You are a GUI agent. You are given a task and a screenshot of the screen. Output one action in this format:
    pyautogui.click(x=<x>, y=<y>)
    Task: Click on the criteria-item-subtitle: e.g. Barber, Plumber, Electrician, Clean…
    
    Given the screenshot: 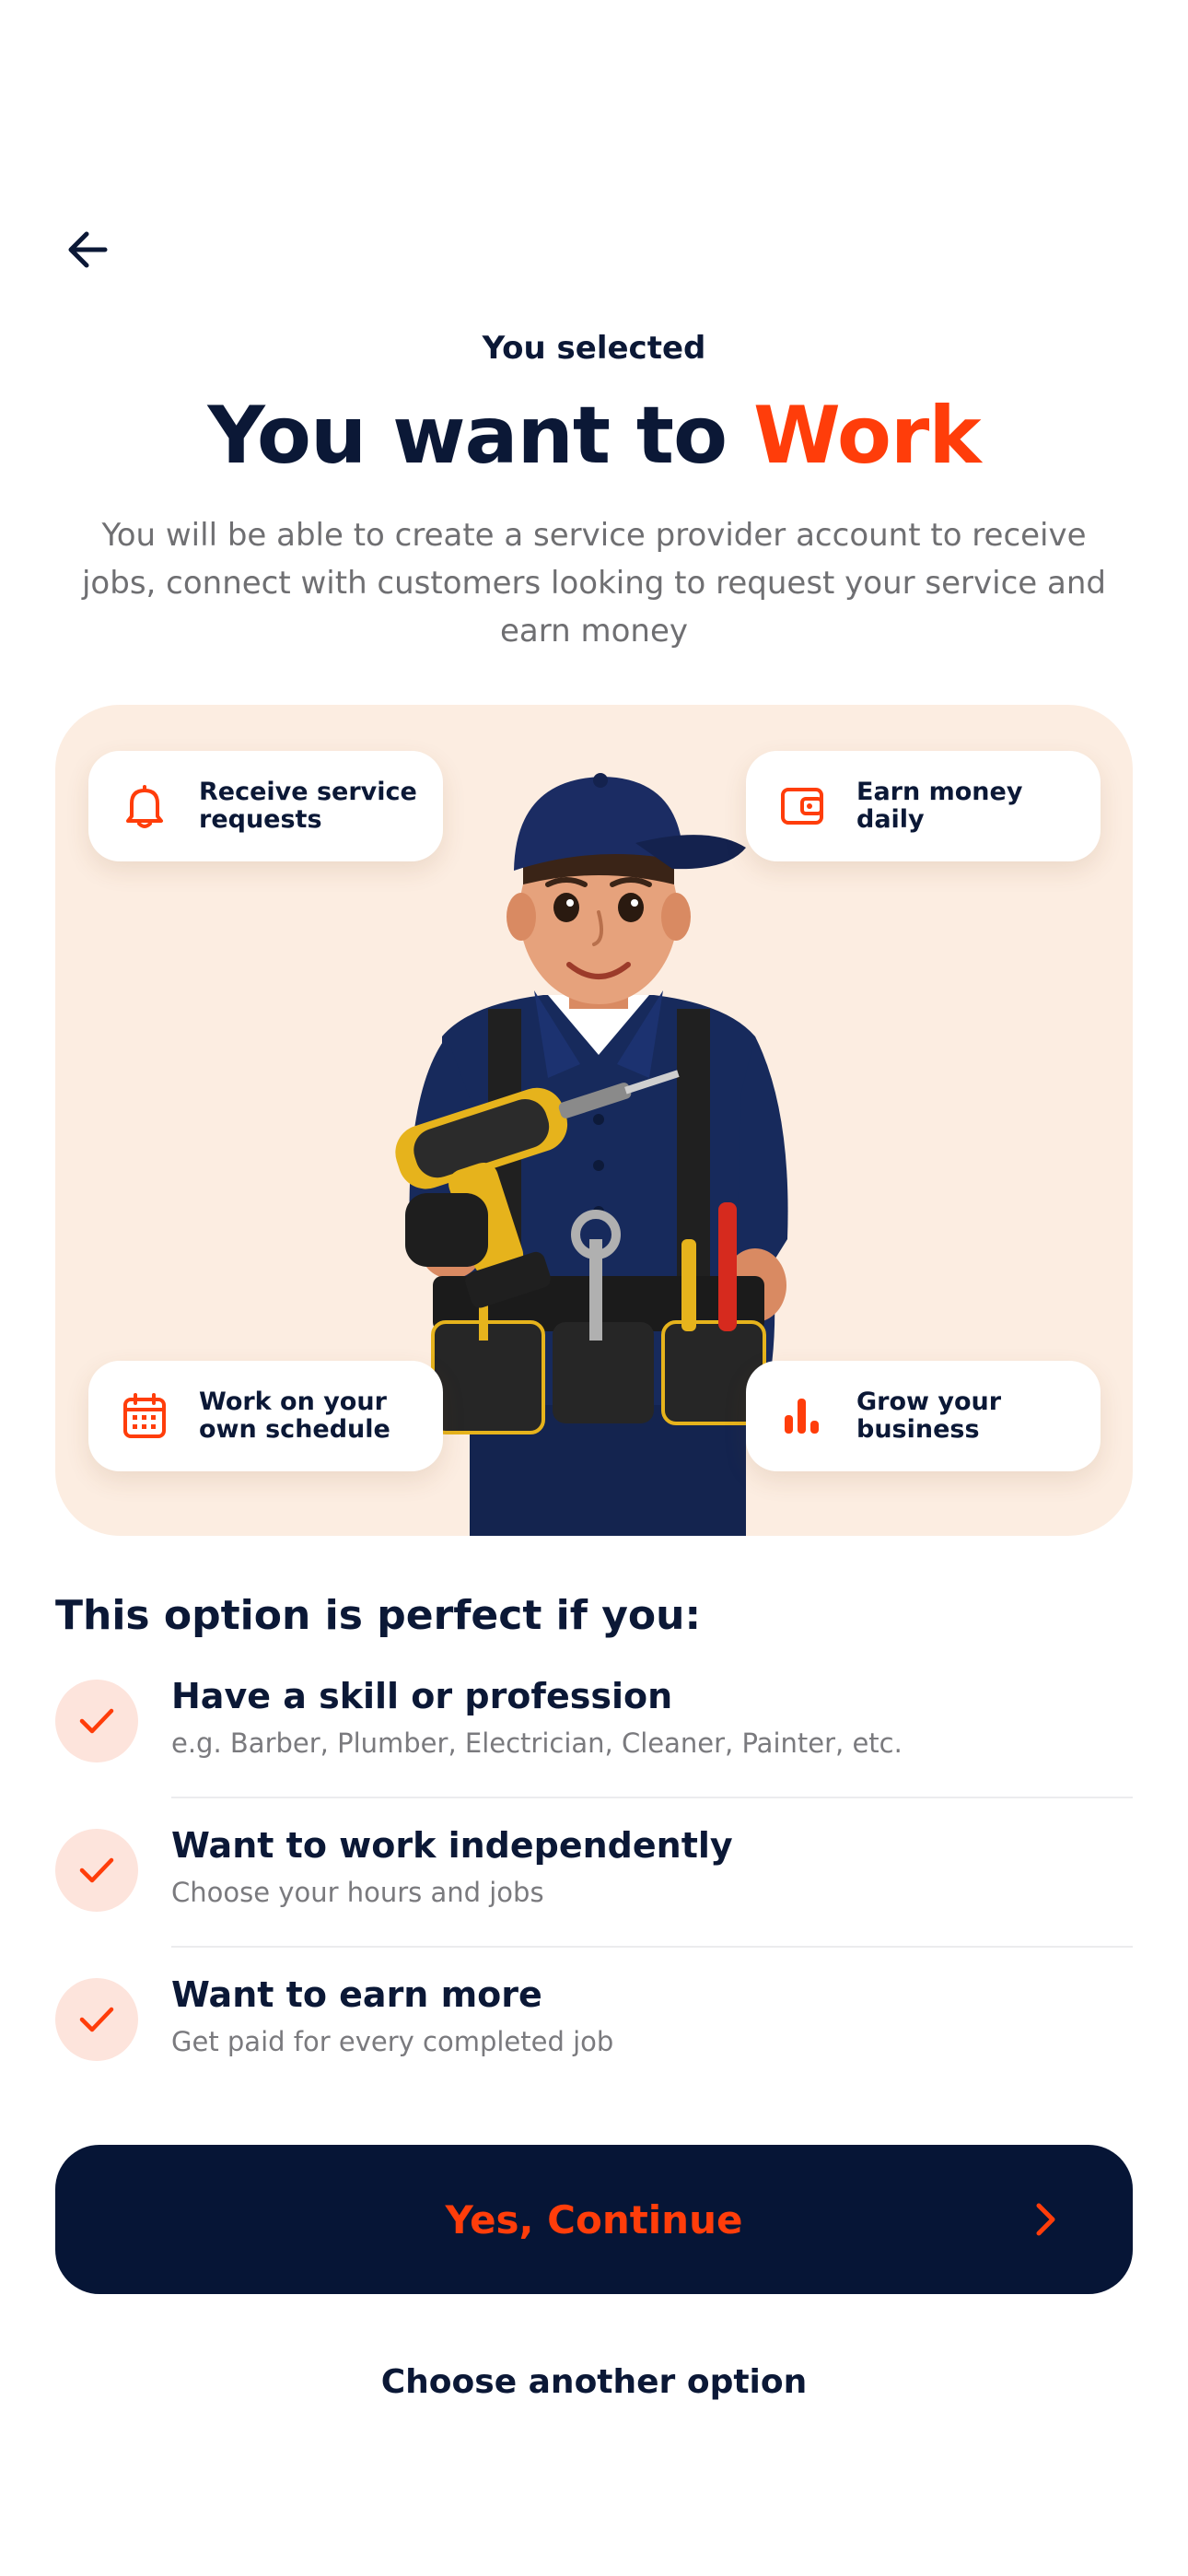 What is the action you would take?
    pyautogui.click(x=537, y=1743)
    